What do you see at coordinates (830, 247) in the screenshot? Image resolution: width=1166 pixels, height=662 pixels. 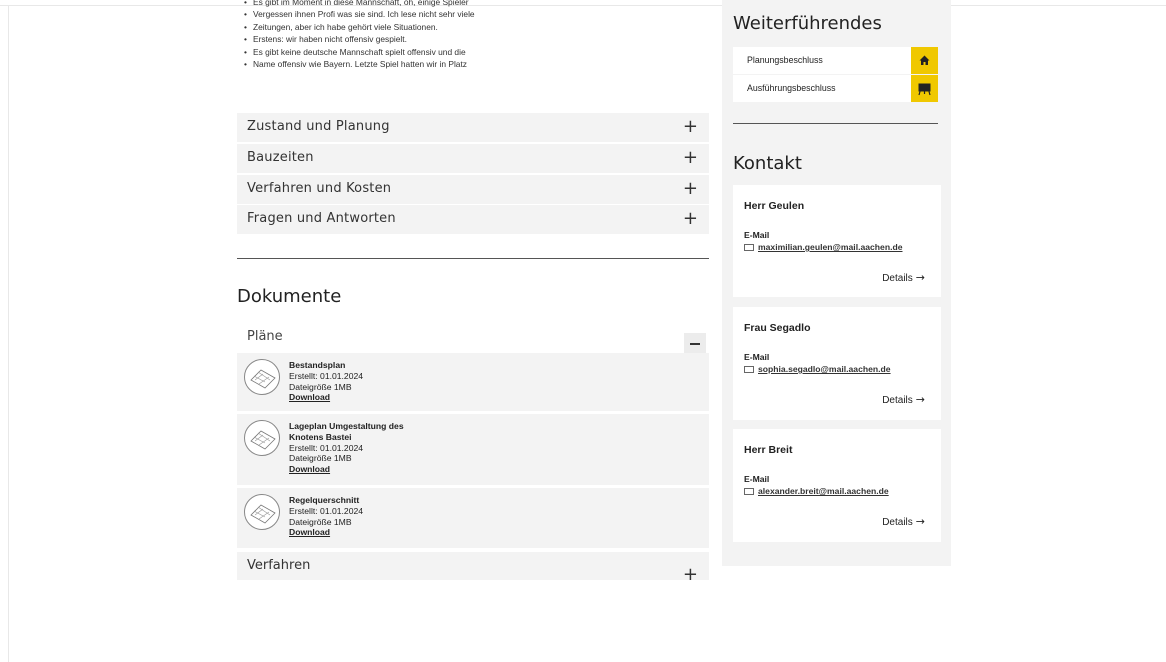 I see `email-link: maximilian.geulen@mail.aachen.de` at bounding box center [830, 247].